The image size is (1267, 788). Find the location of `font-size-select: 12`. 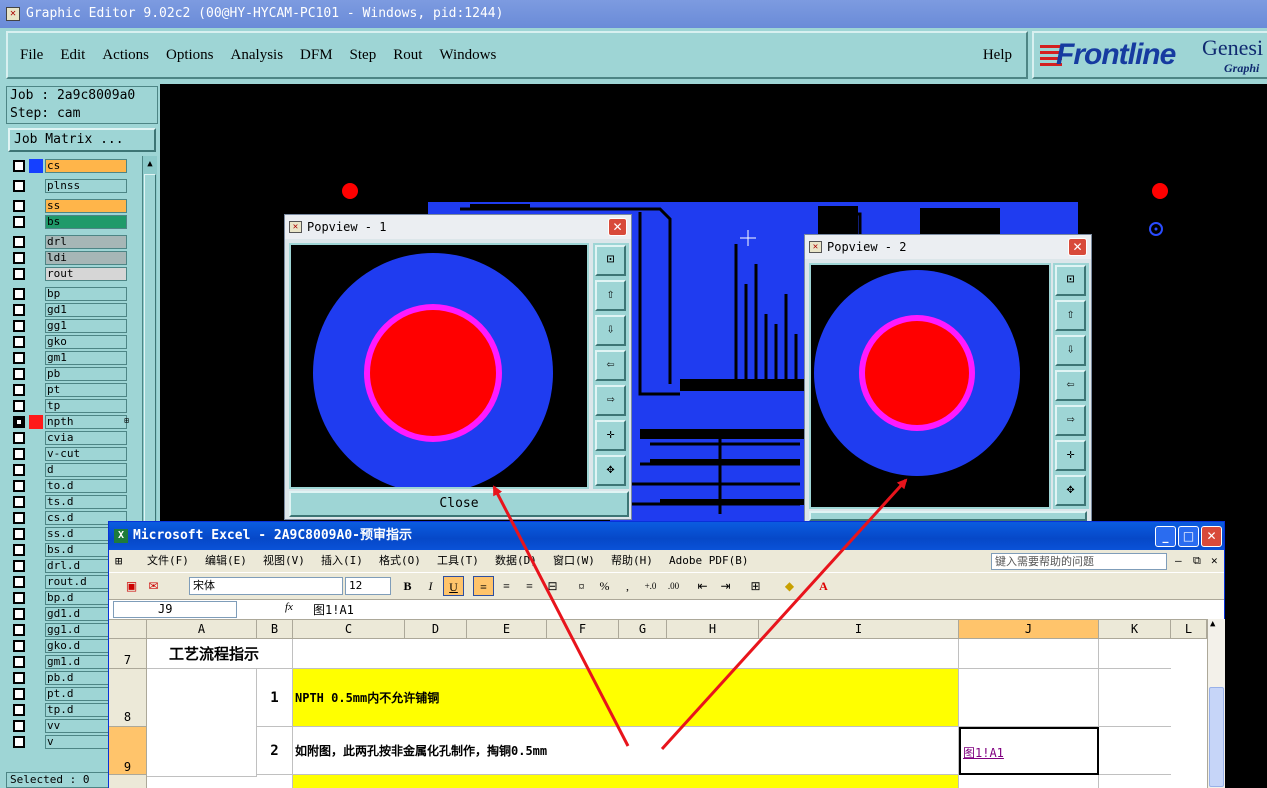

font-size-select: 12 is located at coordinates (368, 586).